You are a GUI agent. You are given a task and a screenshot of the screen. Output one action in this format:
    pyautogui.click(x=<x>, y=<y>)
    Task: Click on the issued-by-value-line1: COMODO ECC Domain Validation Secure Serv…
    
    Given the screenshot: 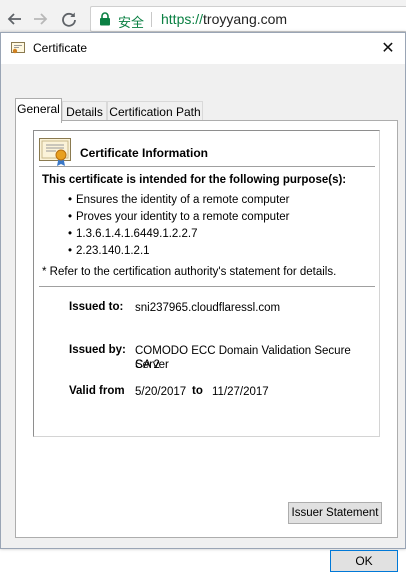 What is the action you would take?
    pyautogui.click(x=243, y=358)
    